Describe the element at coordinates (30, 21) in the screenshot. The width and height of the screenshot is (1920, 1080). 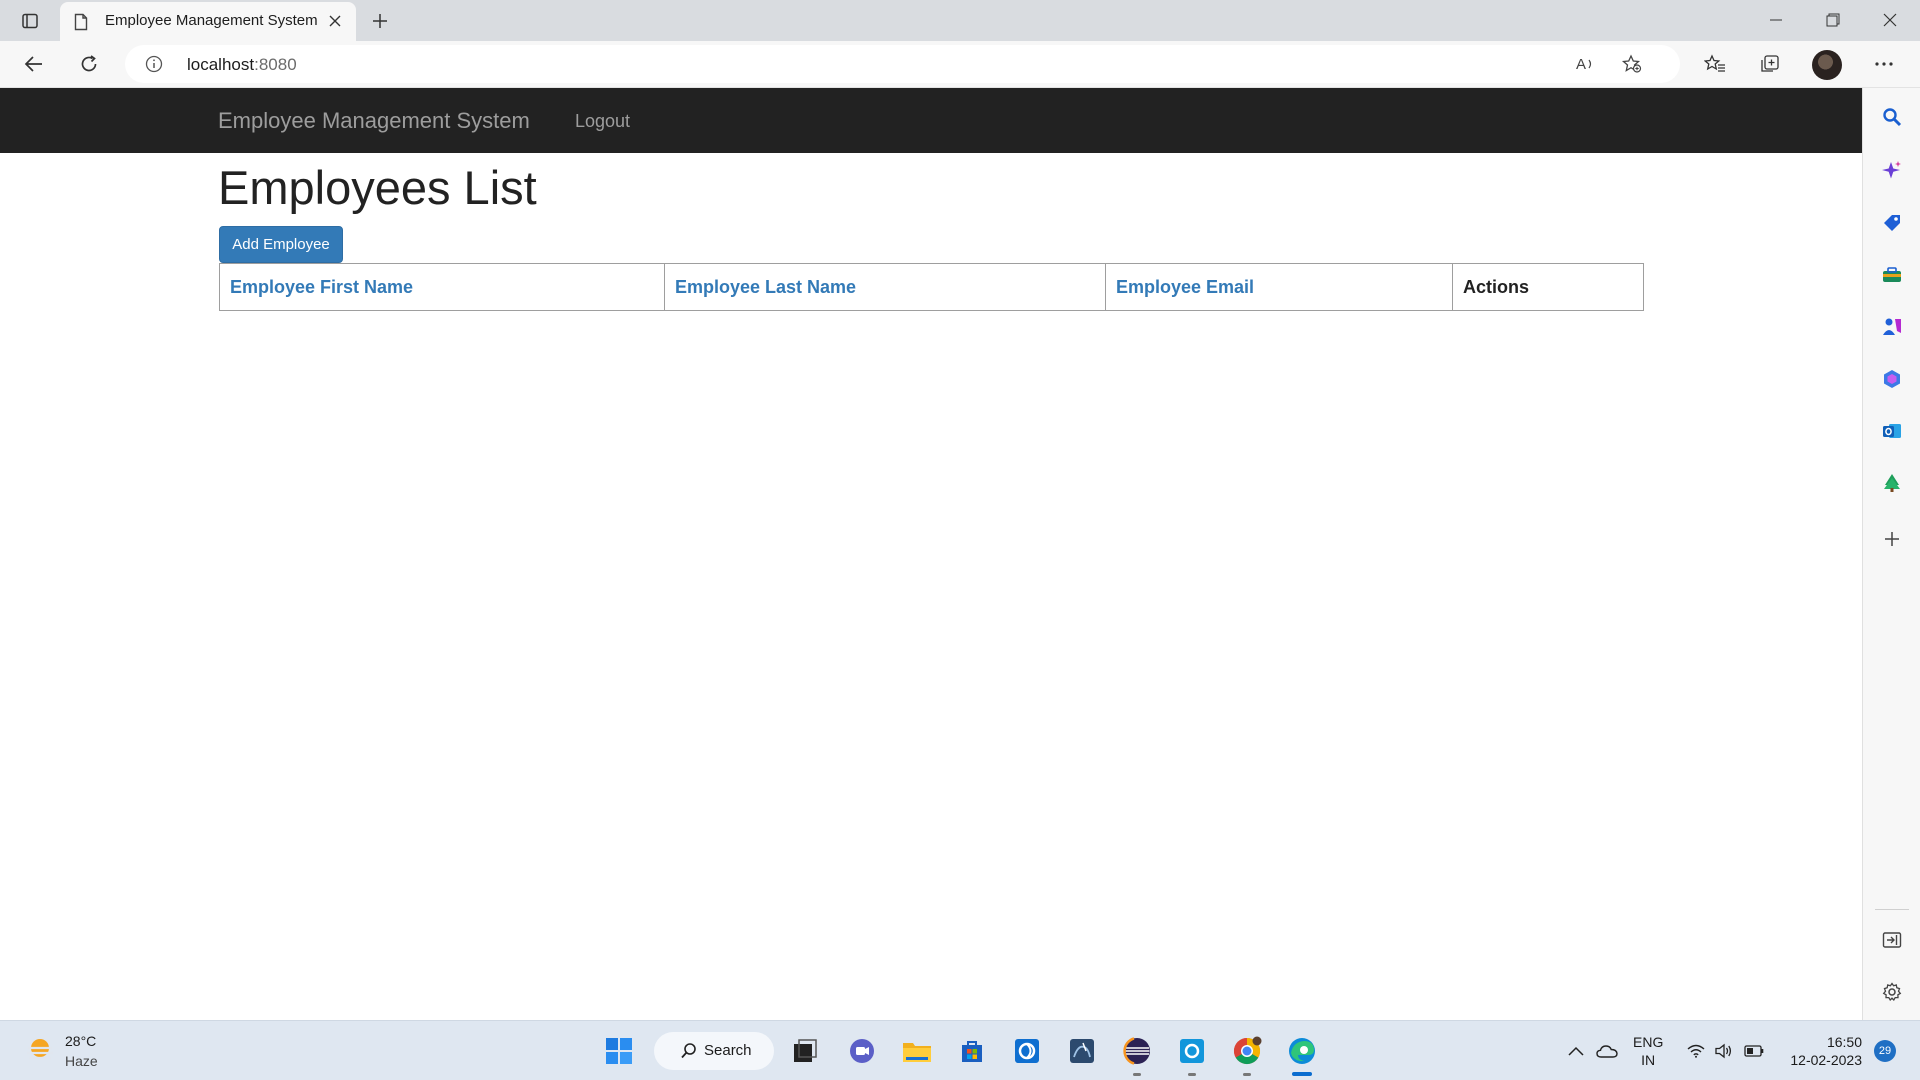
I see `tab-actions-icon` at that location.